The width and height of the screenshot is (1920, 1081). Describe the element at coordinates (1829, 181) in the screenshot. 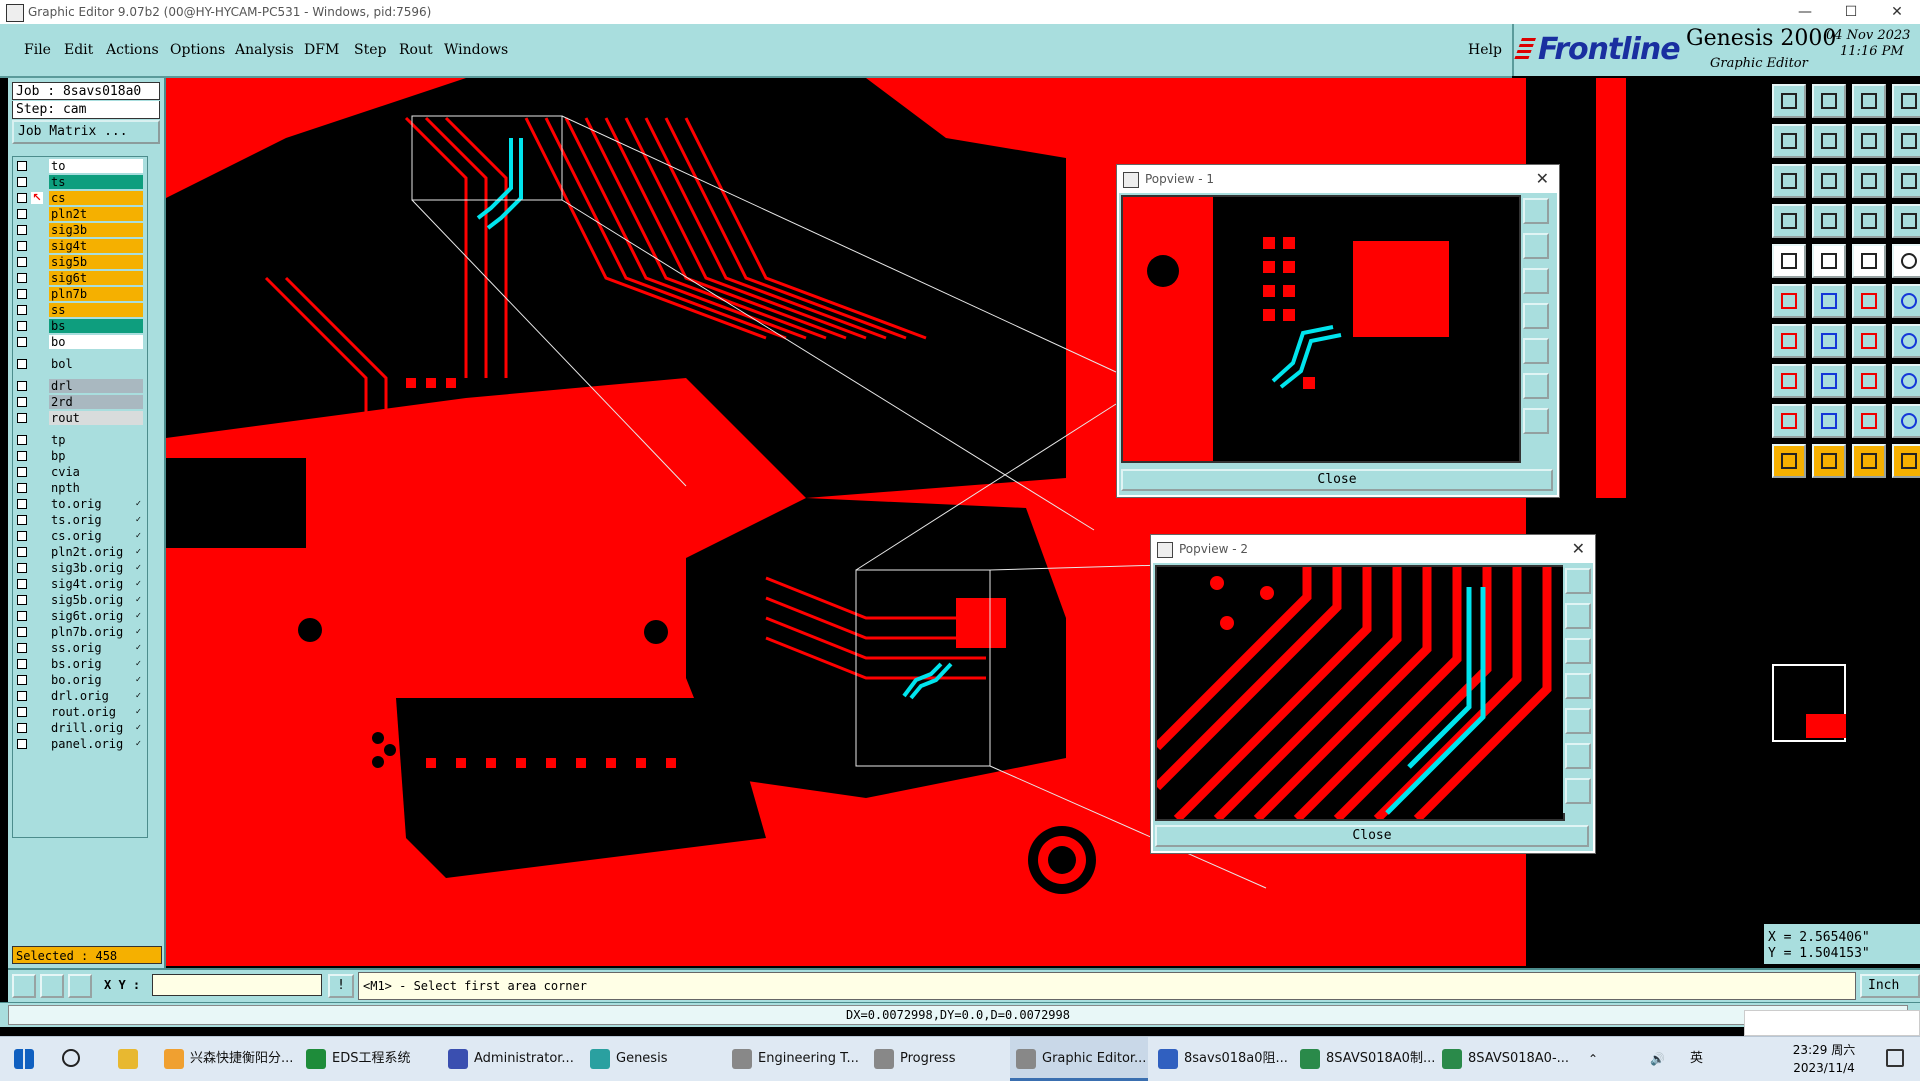

I see `redraw-icon` at that location.